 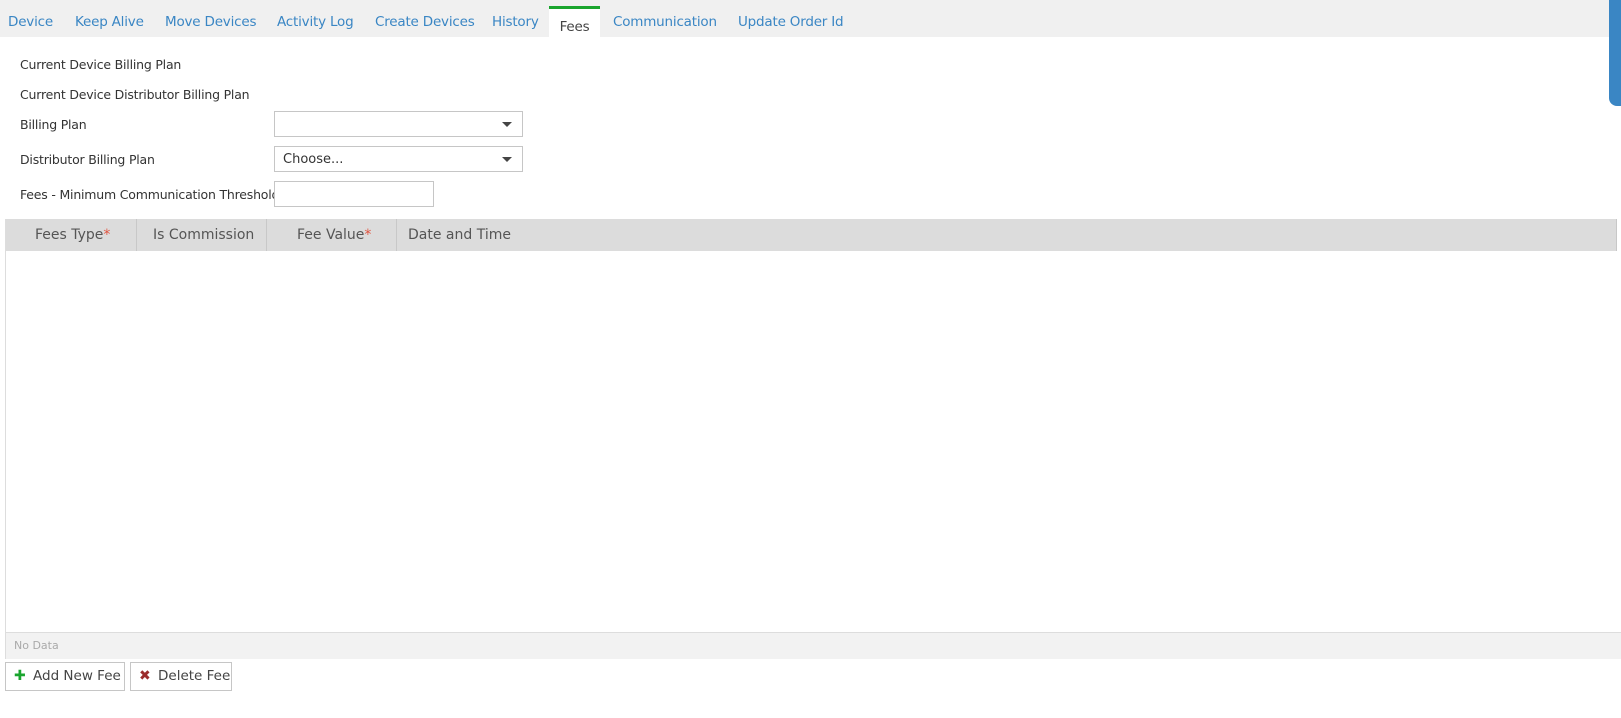 What do you see at coordinates (20, 676) in the screenshot?
I see `plus-icon: ✚` at bounding box center [20, 676].